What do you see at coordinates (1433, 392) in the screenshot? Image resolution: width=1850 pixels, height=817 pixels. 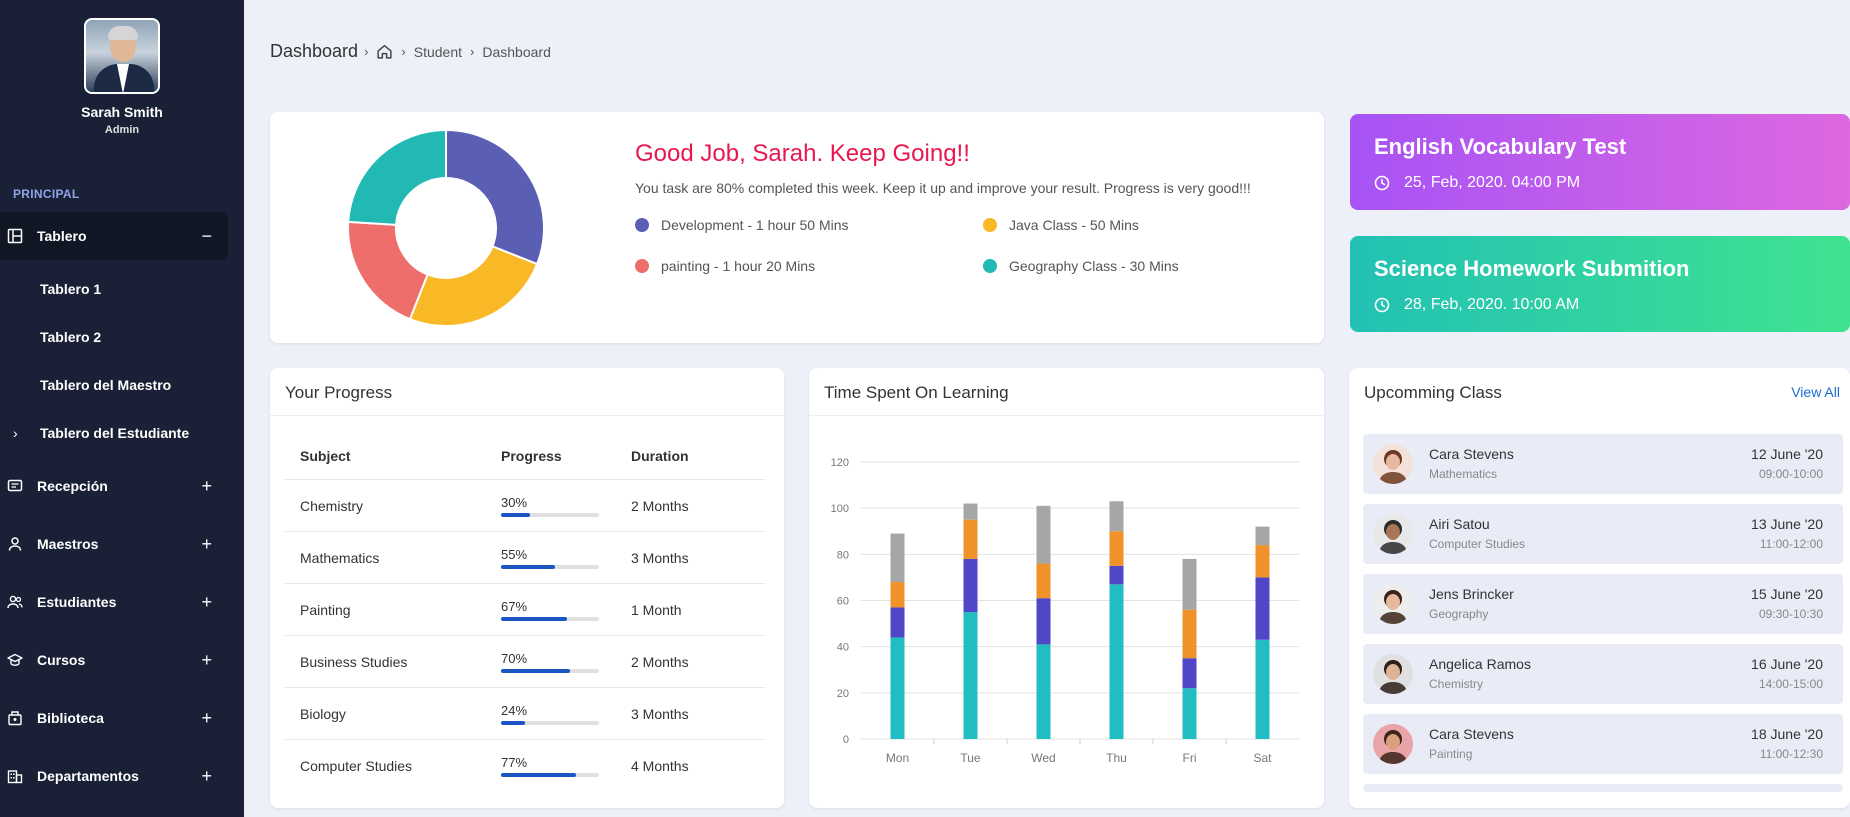 I see `card-title: Upcomming Class` at bounding box center [1433, 392].